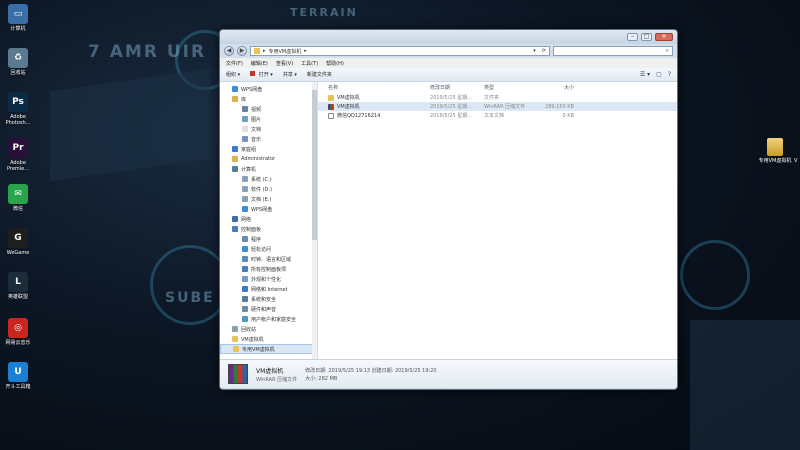  What do you see at coordinates (338, 370) in the screenshot?
I see `details-modified: 修改日期: 2019/5/25 19:13` at bounding box center [338, 370].